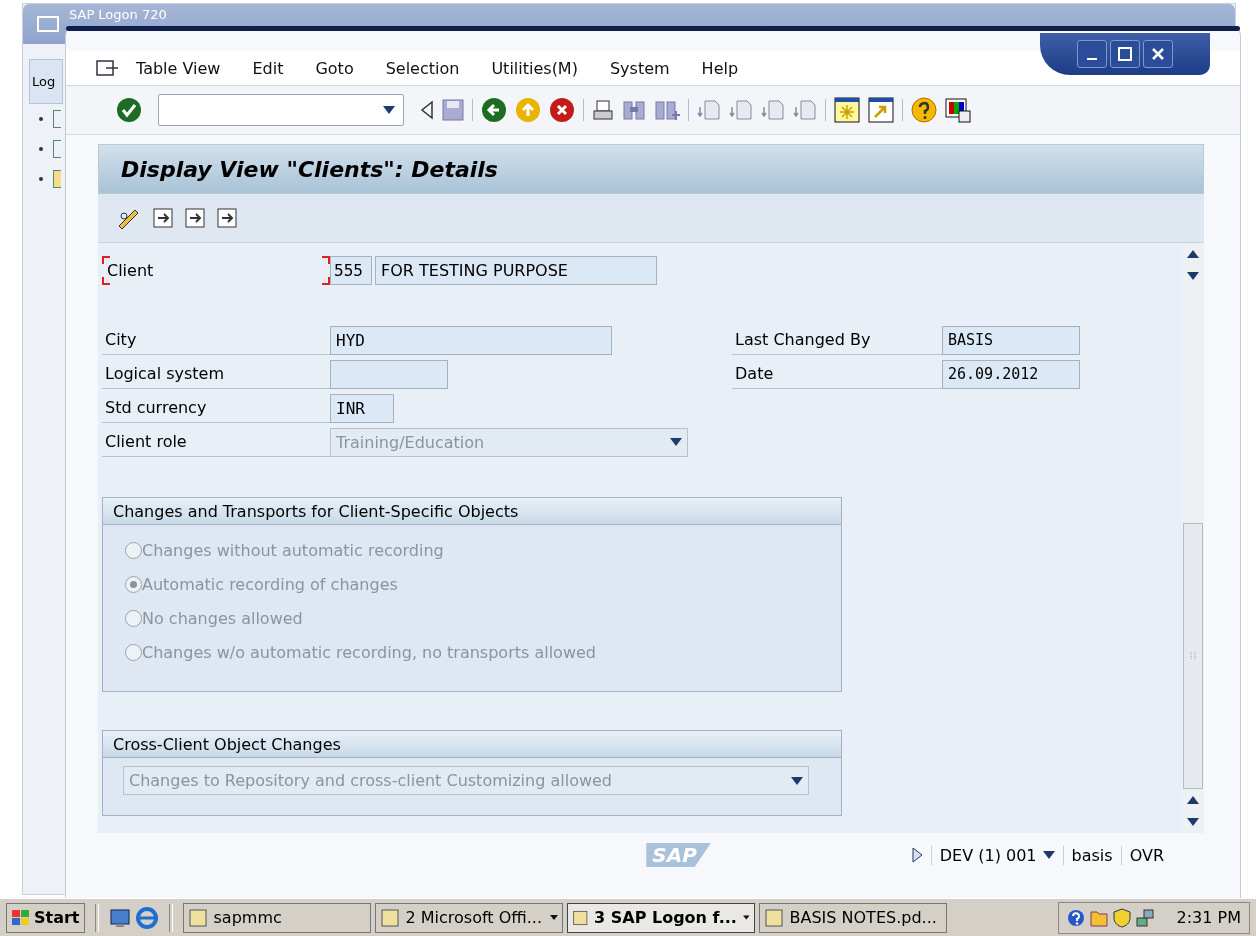 The height and width of the screenshot is (936, 1256). Describe the element at coordinates (222, 618) in the screenshot. I see `radio-label: No changes allowed` at that location.